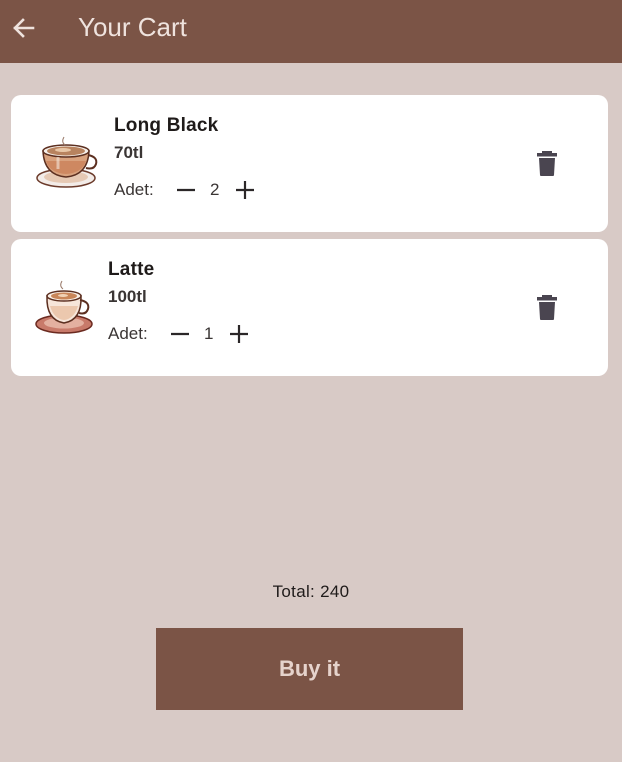  What do you see at coordinates (209, 333) in the screenshot?
I see `quantity-value: 1` at bounding box center [209, 333].